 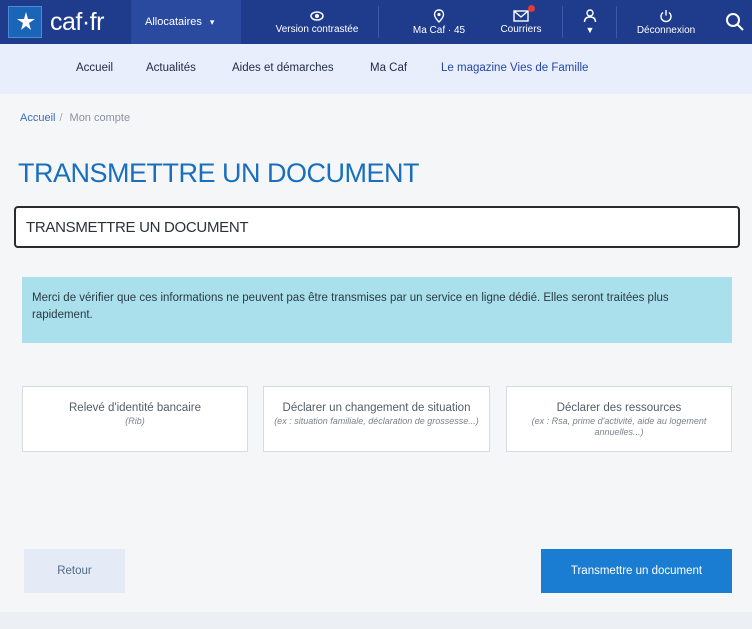 I want to click on logout-button: Déconnexion, so click(x=666, y=22).